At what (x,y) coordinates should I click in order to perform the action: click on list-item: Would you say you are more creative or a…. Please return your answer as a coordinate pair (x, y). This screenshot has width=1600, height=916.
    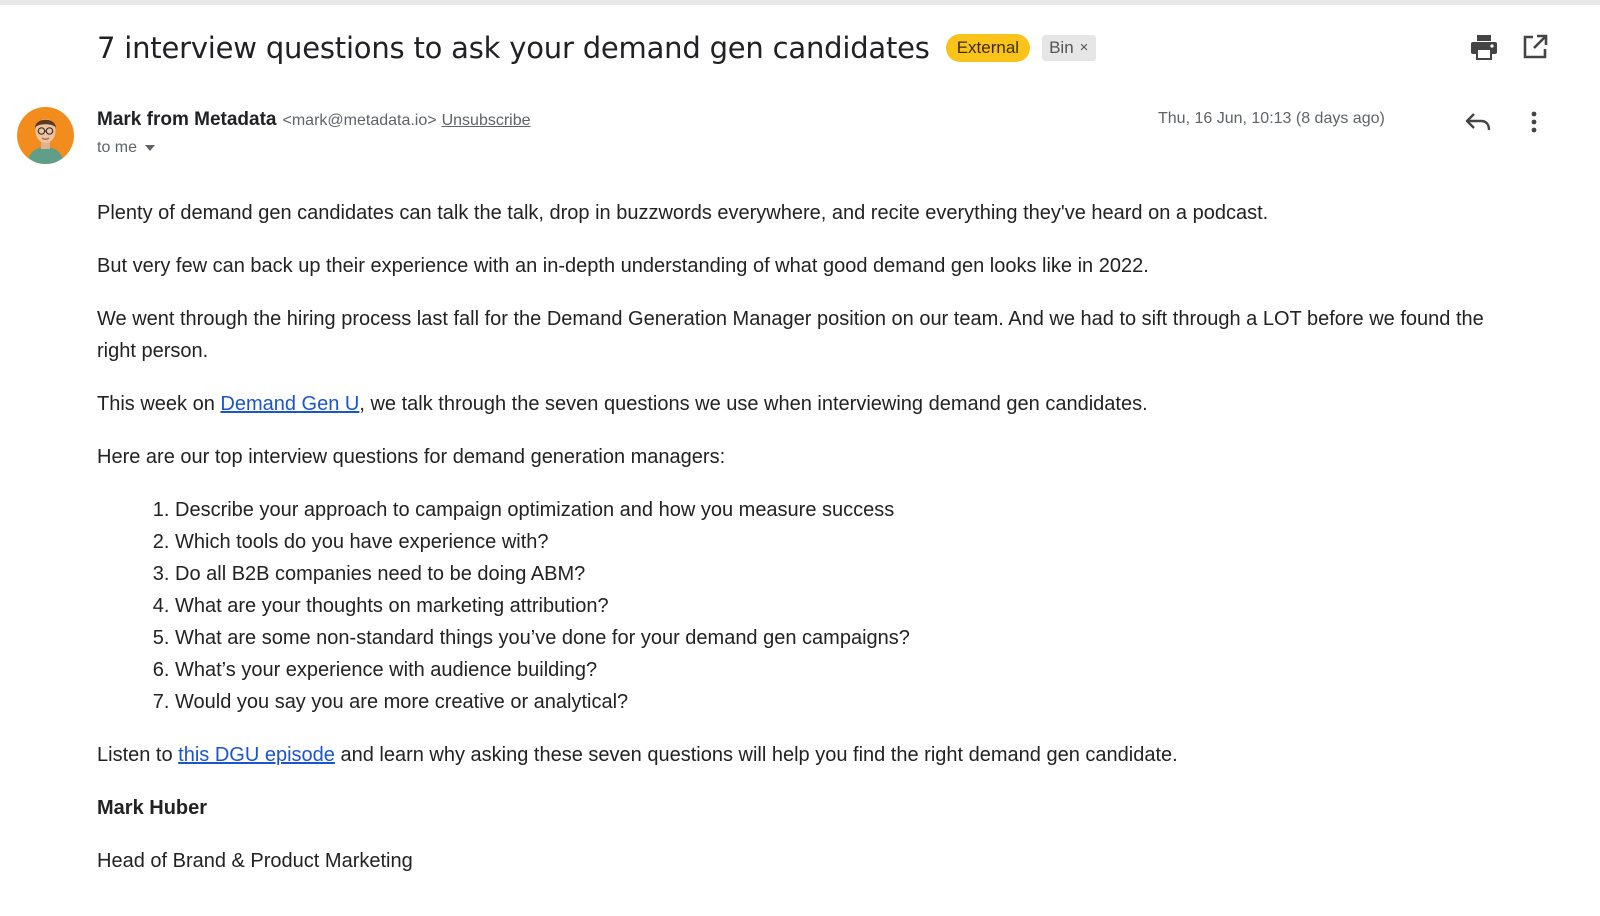
    Looking at the image, I should click on (841, 702).